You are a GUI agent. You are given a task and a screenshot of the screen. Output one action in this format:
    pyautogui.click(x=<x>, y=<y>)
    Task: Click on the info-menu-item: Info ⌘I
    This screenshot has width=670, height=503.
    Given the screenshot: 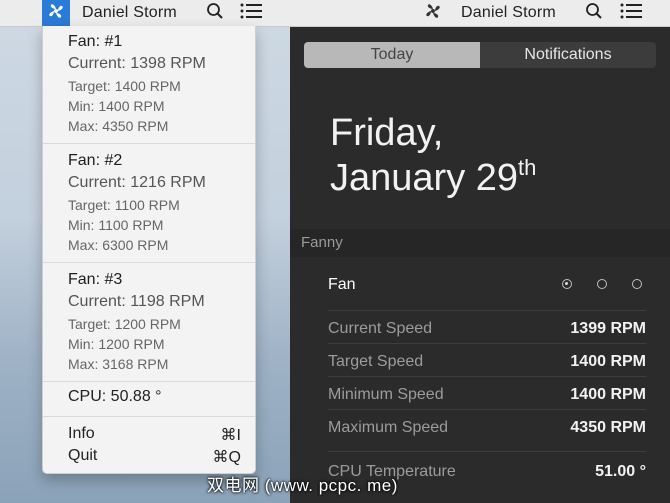 What is the action you would take?
    pyautogui.click(x=149, y=435)
    